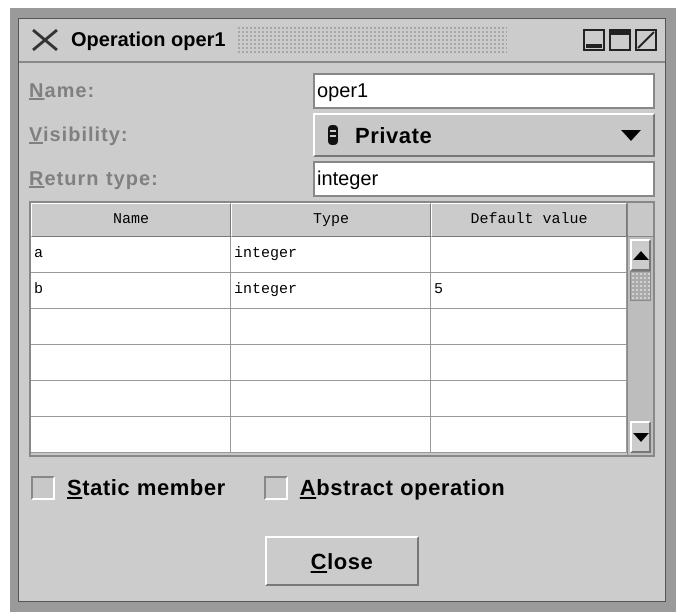 The width and height of the screenshot is (676, 612). Describe the element at coordinates (45, 40) in the screenshot. I see `close-icon` at that location.